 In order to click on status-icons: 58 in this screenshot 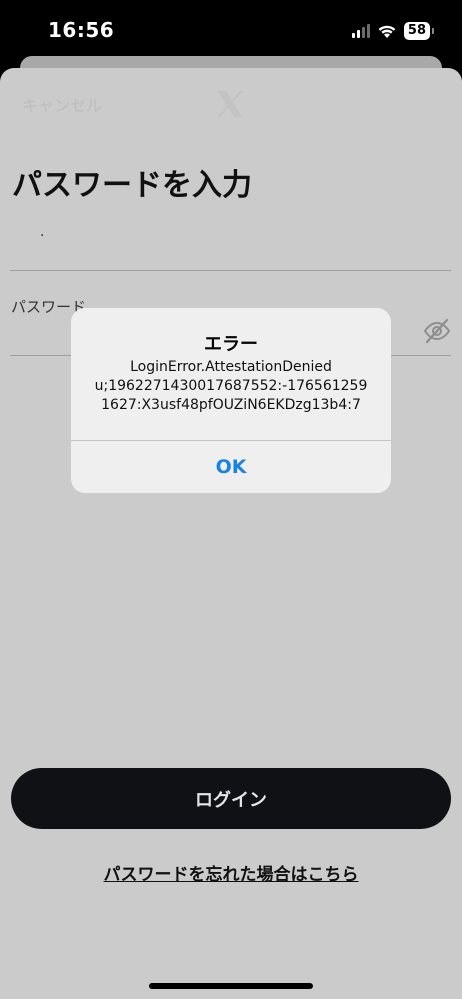, I will do `click(393, 31)`.